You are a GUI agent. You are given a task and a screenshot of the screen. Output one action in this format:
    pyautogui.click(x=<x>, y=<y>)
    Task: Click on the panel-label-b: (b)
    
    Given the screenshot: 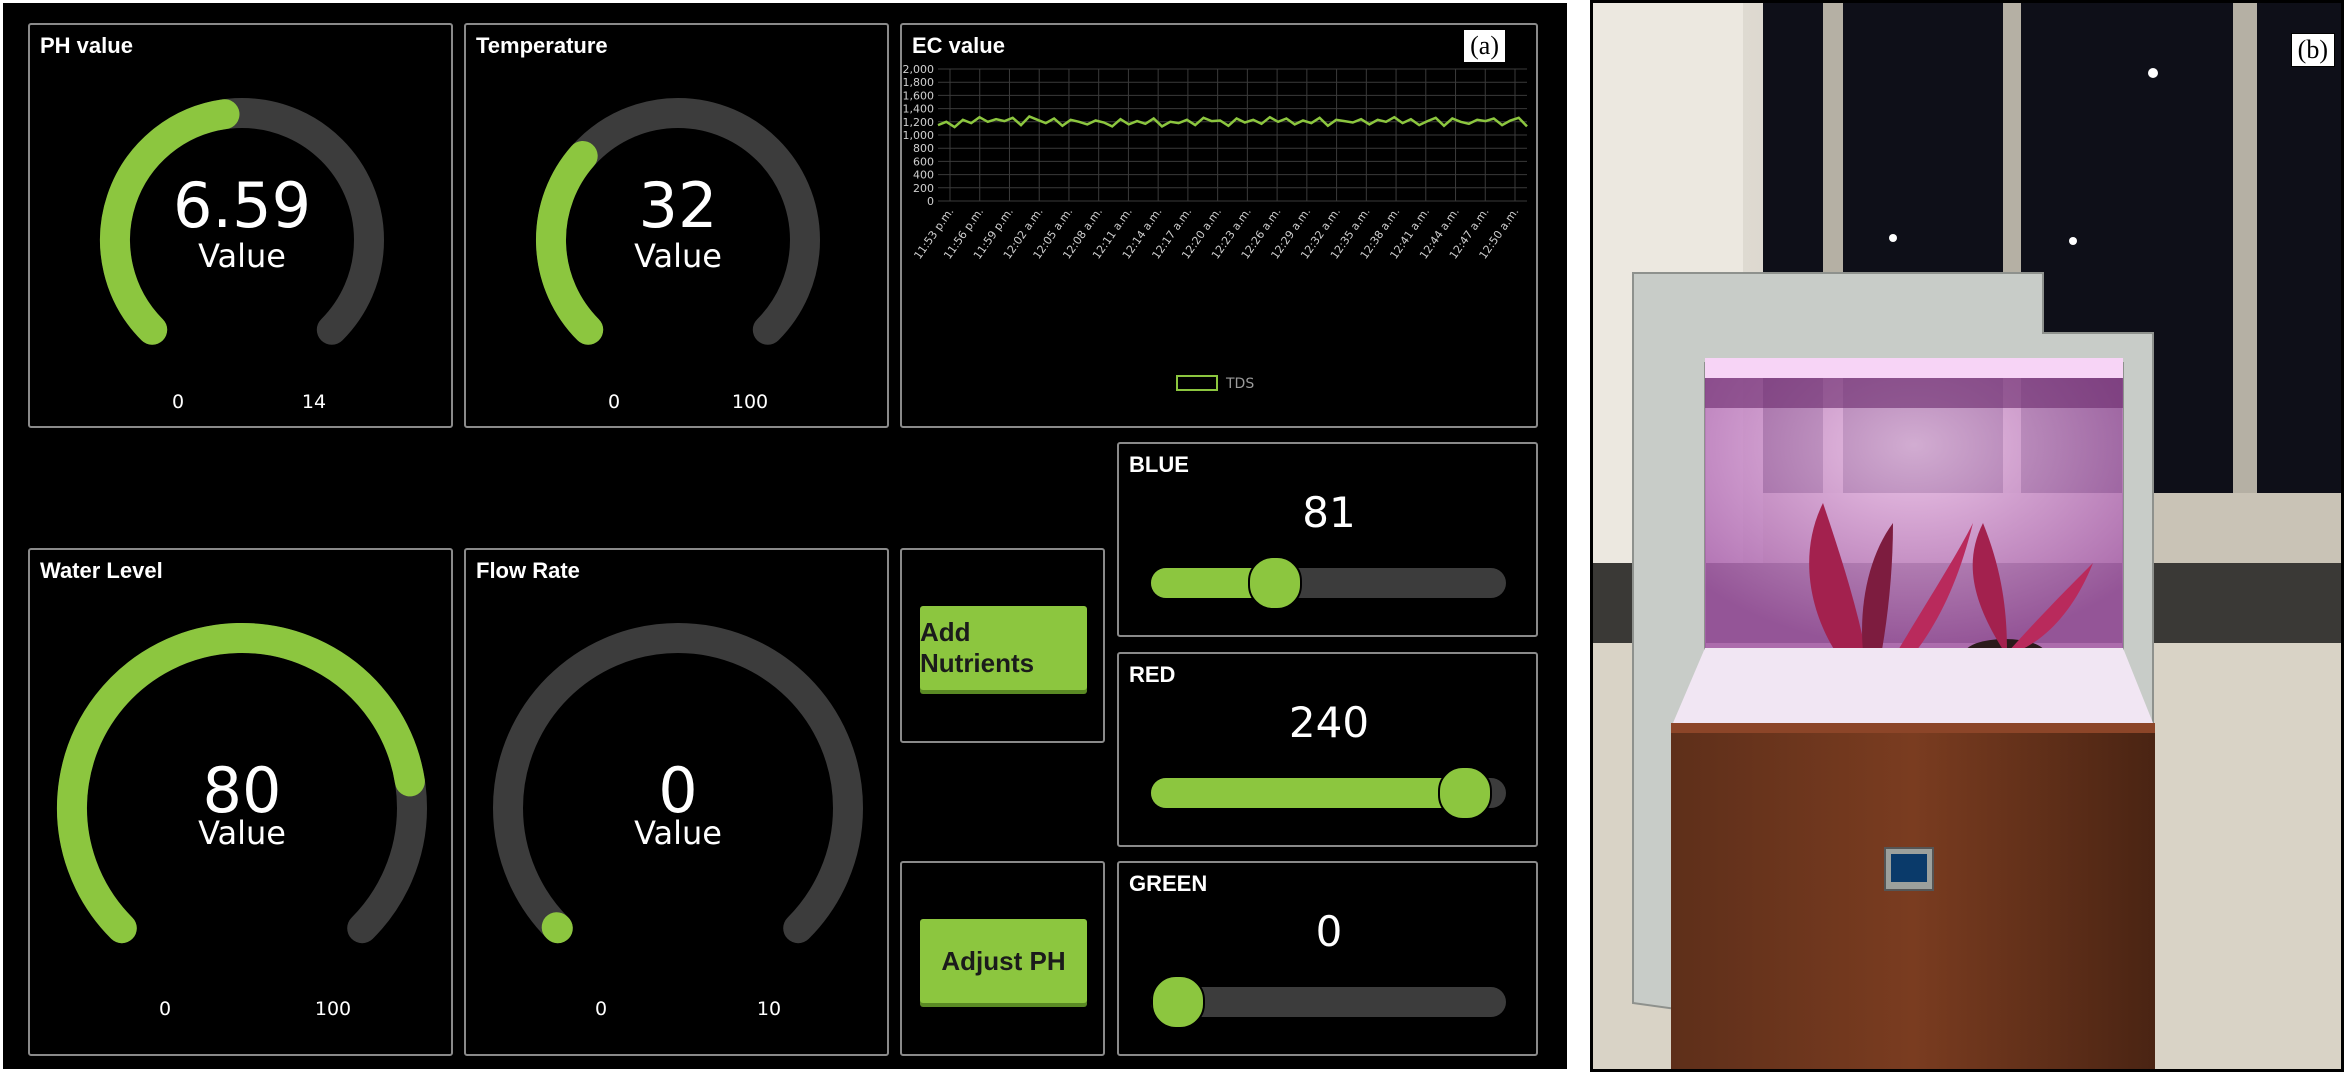 What is the action you would take?
    pyautogui.click(x=2312, y=50)
    